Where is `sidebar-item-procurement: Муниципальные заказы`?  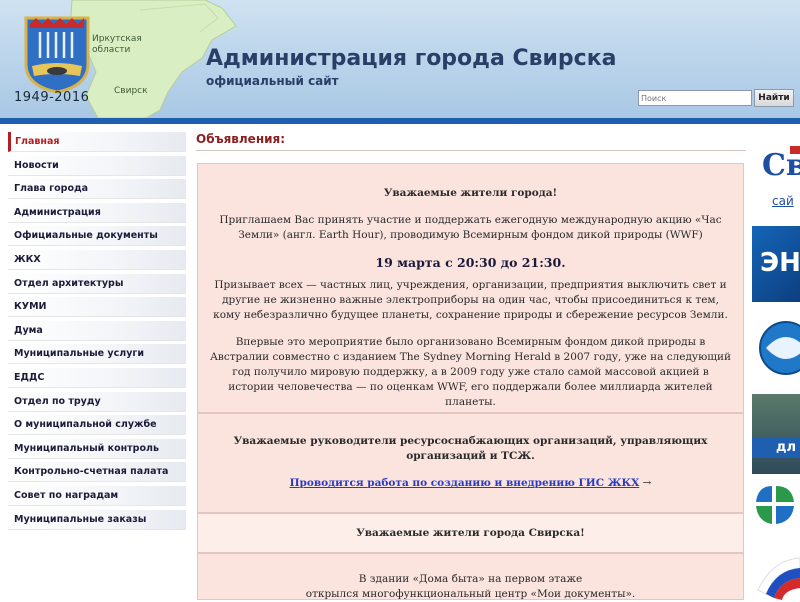
sidebar-item-procurement: Муниципальные заказы is located at coordinates (97, 519).